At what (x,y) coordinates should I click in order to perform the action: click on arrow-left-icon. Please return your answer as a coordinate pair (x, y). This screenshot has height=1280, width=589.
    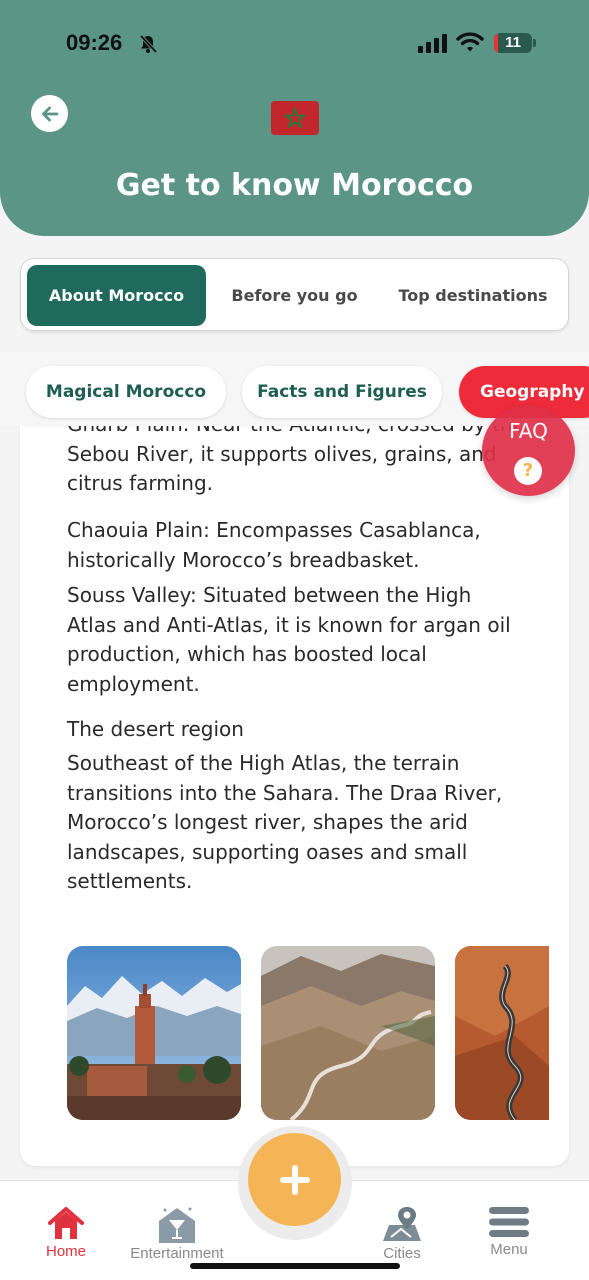
    Looking at the image, I should click on (49, 113).